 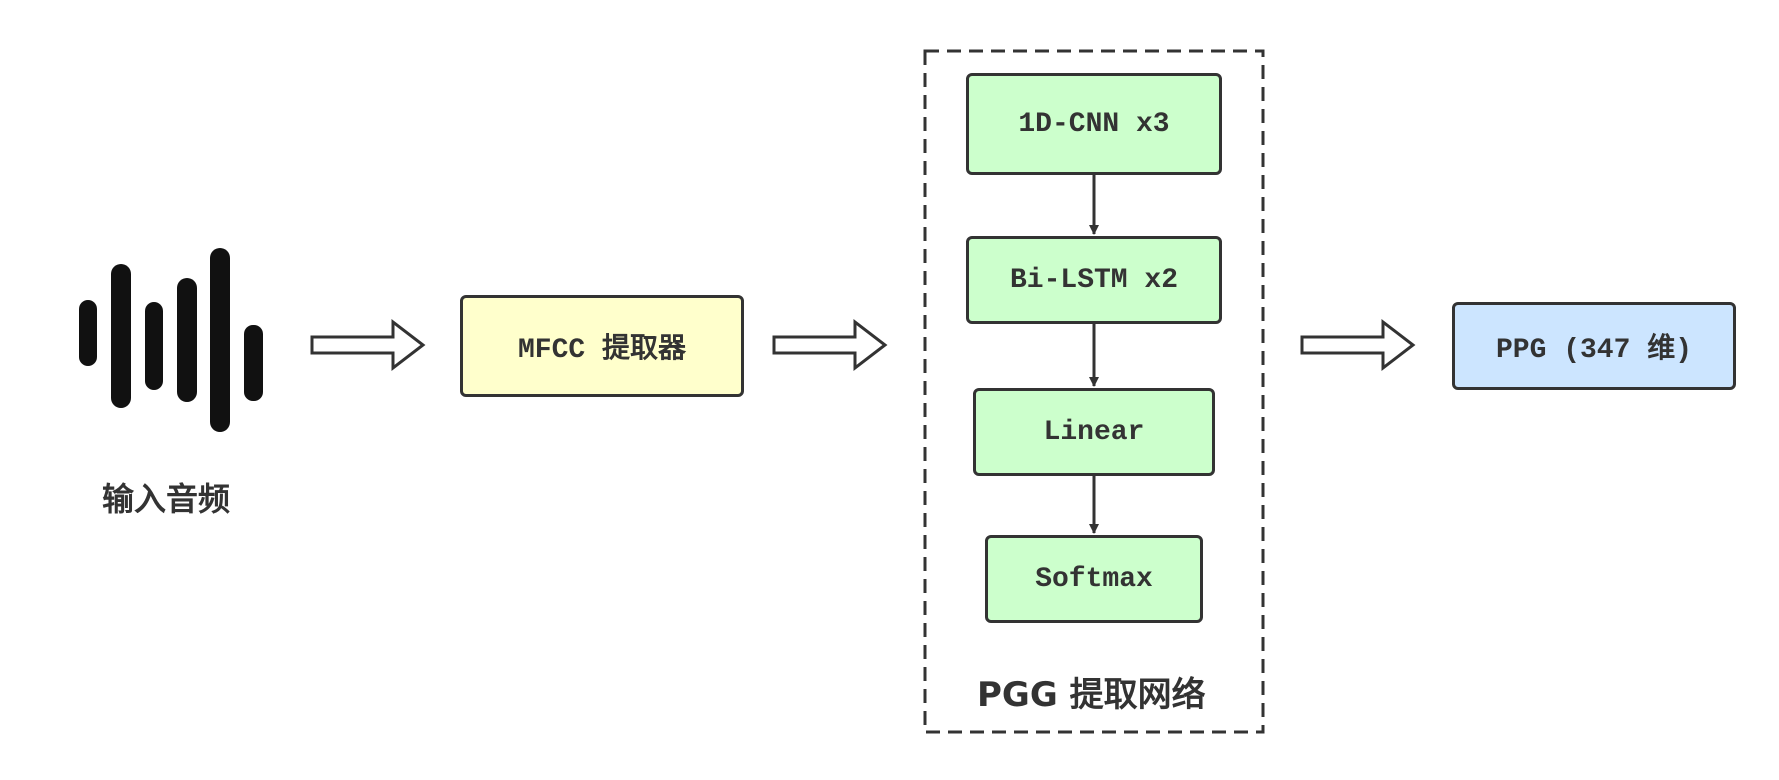 What do you see at coordinates (1091, 695) in the screenshot?
I see `network-title: PGG 提取网络` at bounding box center [1091, 695].